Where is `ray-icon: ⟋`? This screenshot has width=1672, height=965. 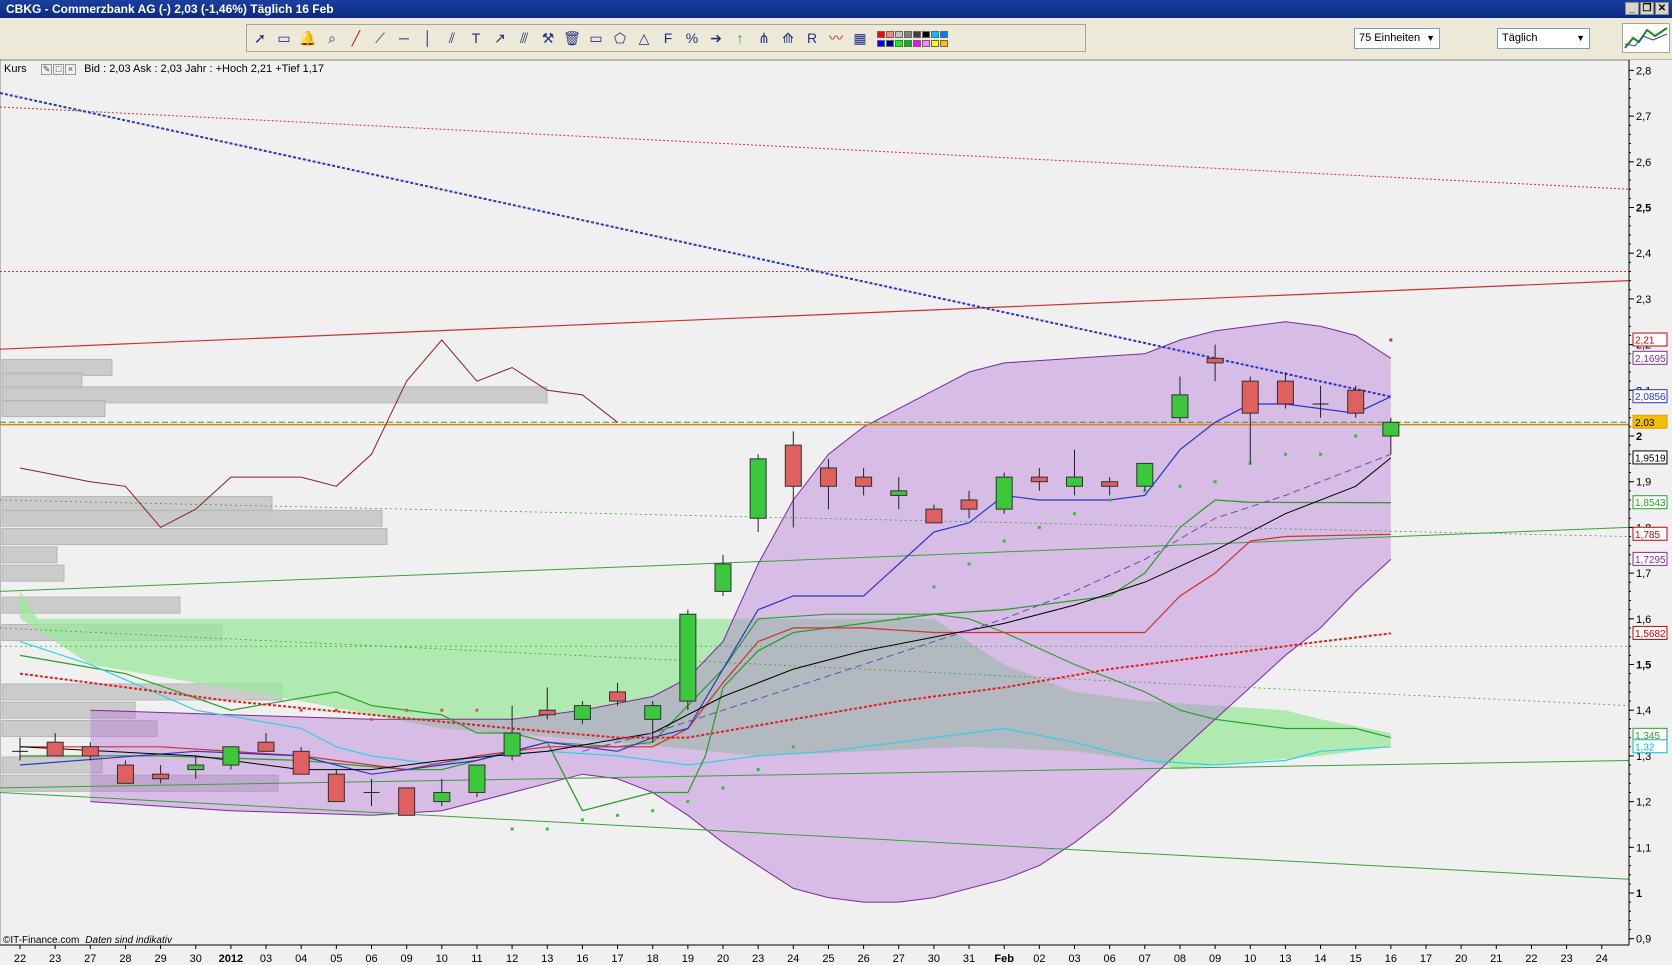
ray-icon: ⟋ is located at coordinates (380, 38).